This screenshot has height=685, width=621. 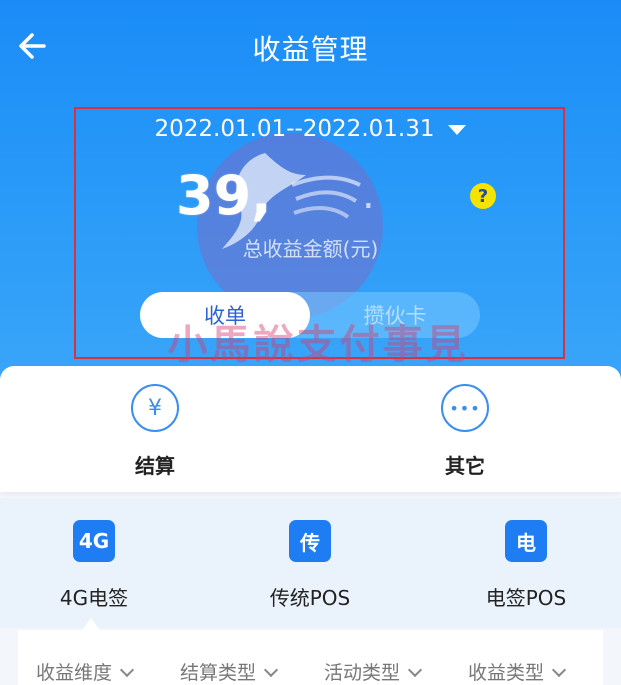 What do you see at coordinates (506, 673) in the screenshot?
I see `filter-label: 收益类型` at bounding box center [506, 673].